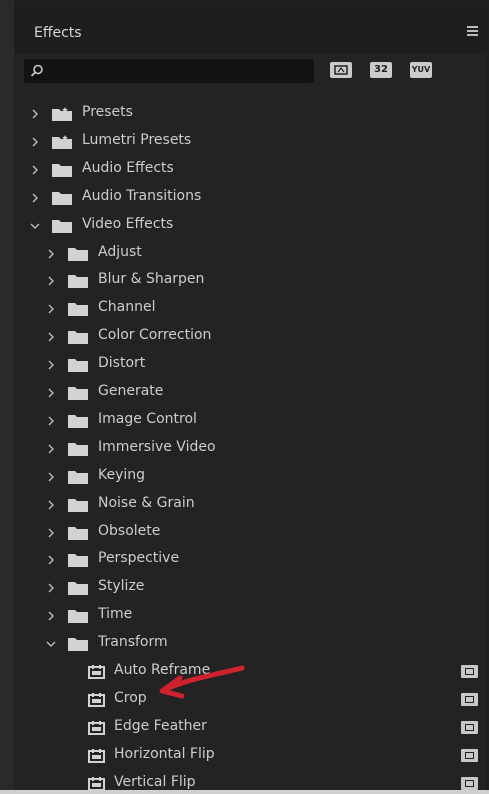  I want to click on tree-folder-row: Lumetri Presets, so click(250, 141).